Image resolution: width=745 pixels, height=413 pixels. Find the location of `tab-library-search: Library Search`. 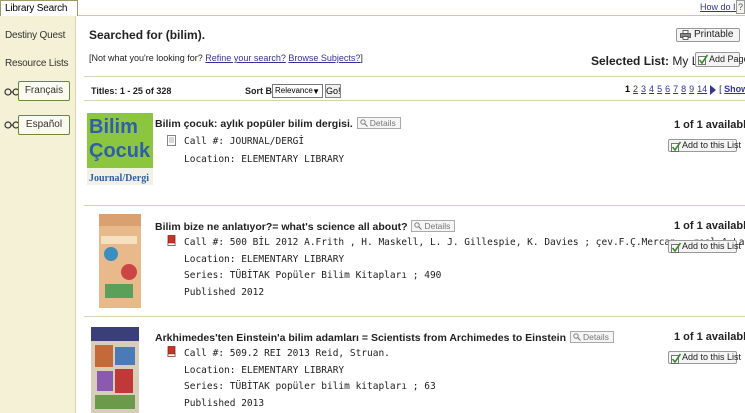

tab-library-search: Library Search is located at coordinates (39, 8).